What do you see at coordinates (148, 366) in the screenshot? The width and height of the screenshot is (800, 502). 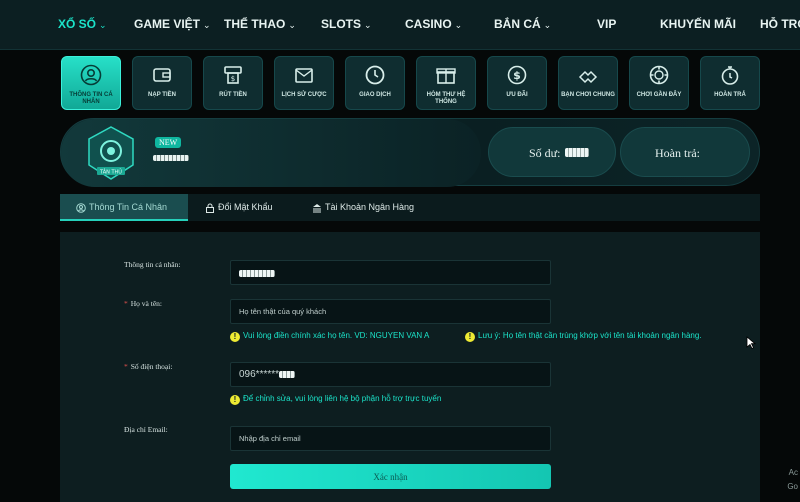 I see `phone-label: * Số điện thoại:` at bounding box center [148, 366].